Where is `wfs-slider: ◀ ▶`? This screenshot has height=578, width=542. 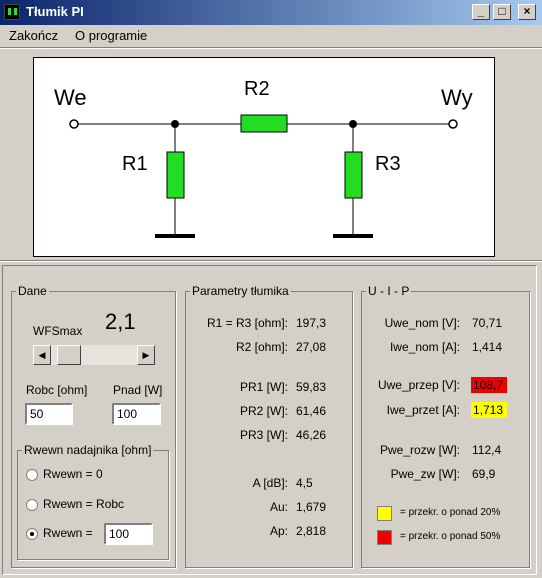 wfs-slider: ◀ ▶ is located at coordinates (94, 355).